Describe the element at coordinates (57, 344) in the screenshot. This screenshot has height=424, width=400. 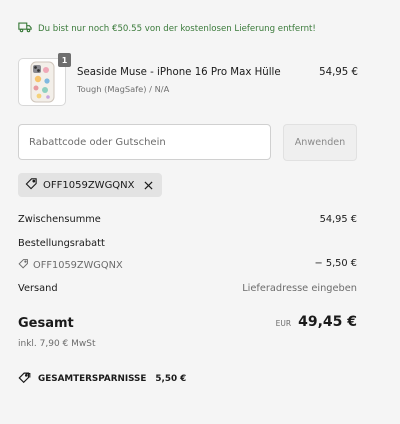
I see `tax-note: inkl. 7,90 € MwSt` at that location.